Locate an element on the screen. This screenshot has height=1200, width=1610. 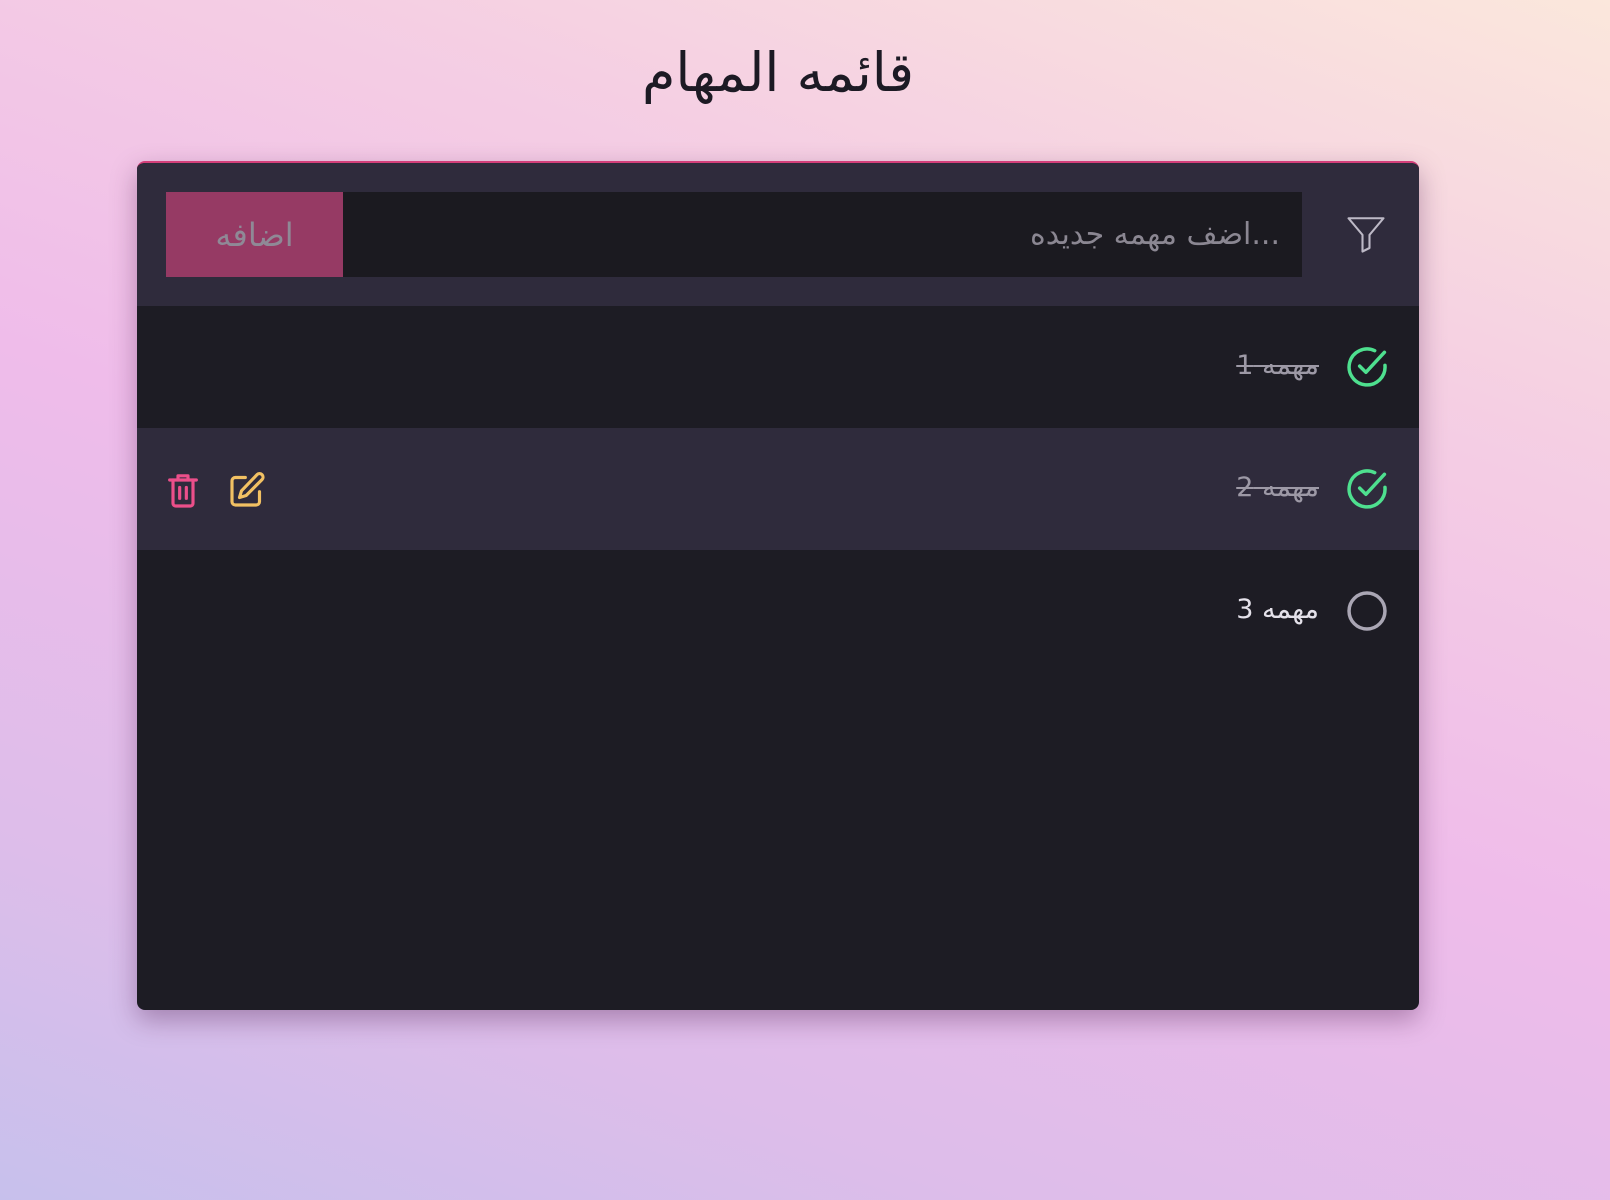
empty-circle-icon is located at coordinates (1367, 611).